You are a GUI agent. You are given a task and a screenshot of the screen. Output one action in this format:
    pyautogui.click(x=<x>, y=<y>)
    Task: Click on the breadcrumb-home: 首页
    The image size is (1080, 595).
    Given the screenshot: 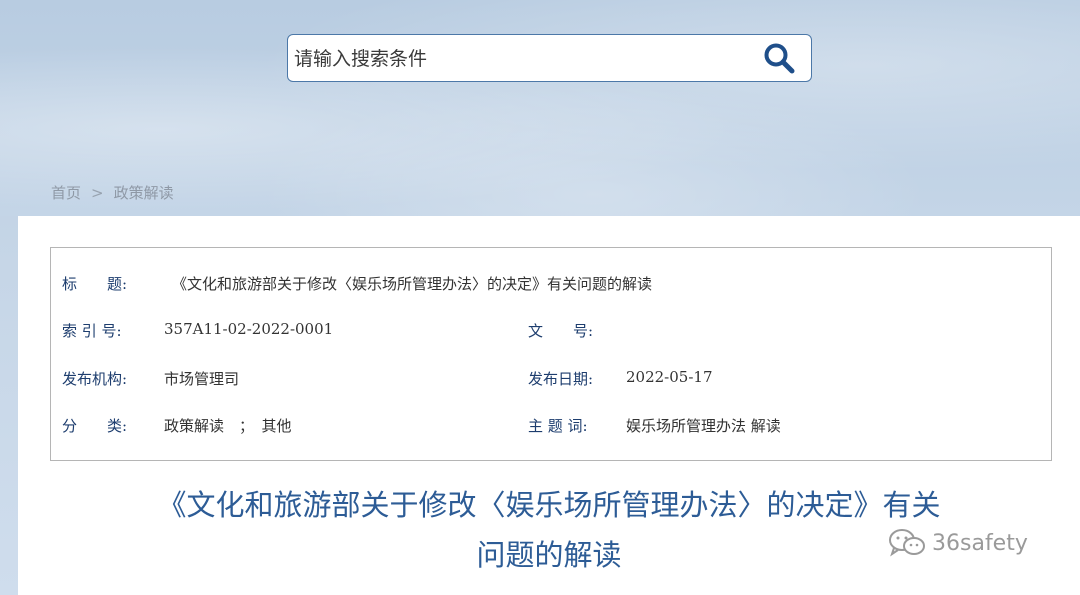 What is the action you would take?
    pyautogui.click(x=66, y=192)
    